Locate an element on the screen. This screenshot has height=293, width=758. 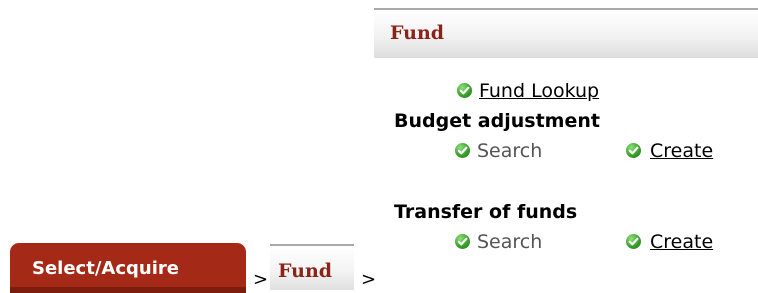
panel-title: Fund is located at coordinates (417, 33).